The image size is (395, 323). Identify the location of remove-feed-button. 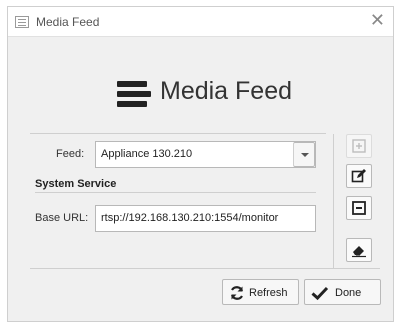
(359, 208).